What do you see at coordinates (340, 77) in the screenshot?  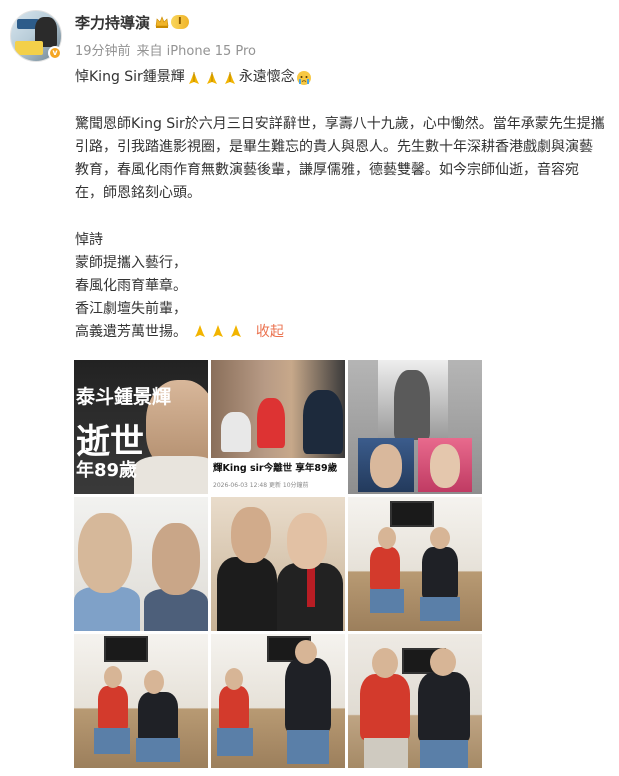 I see `post-title-line: 悼King Sir鍾景輝 永遠懷念` at bounding box center [340, 77].